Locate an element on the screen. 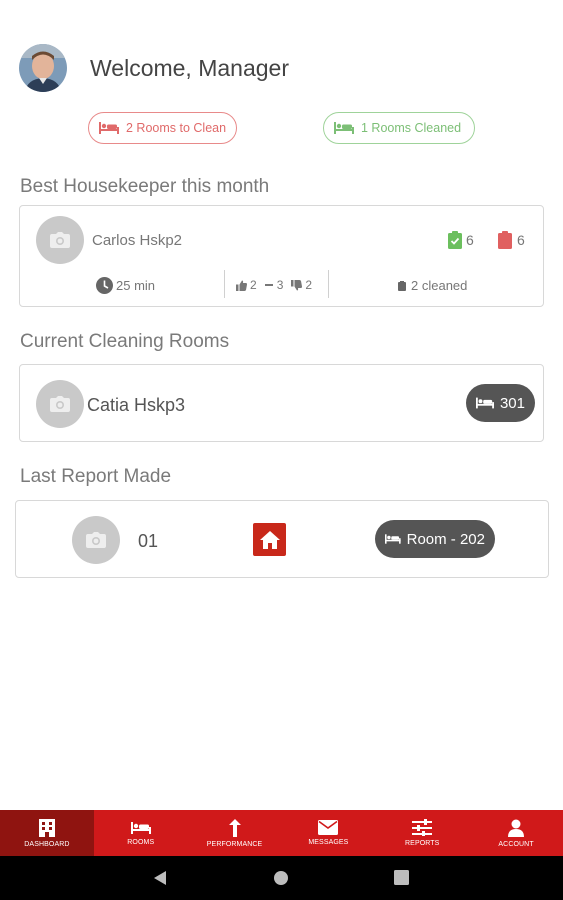 This screenshot has height=900, width=563. system-nav-bar is located at coordinates (281, 878).